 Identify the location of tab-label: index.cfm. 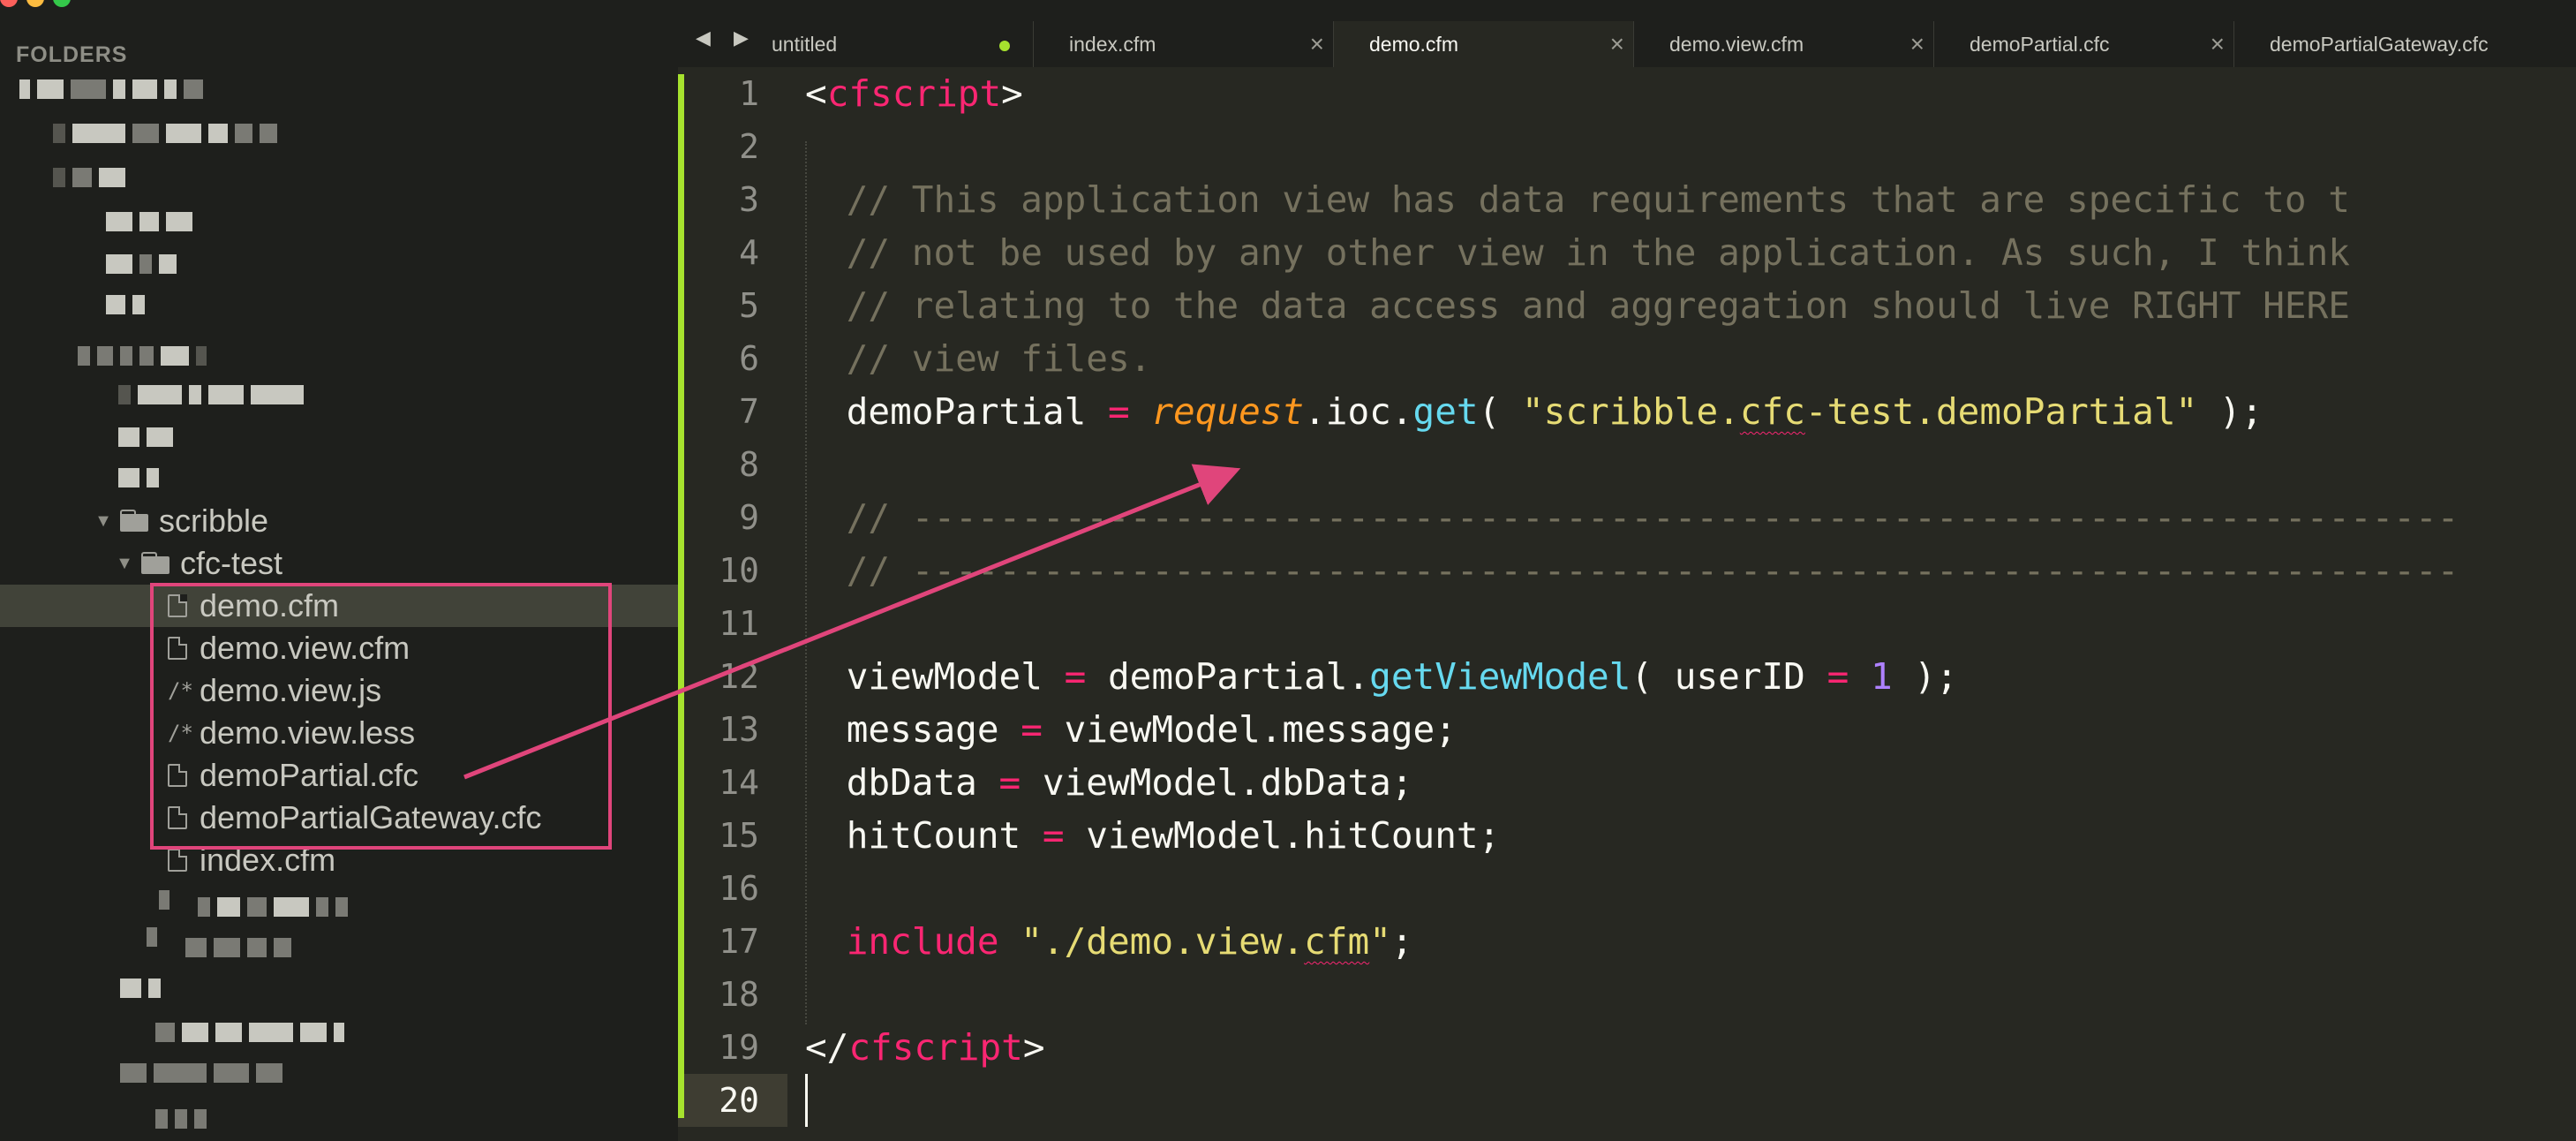
(1113, 45).